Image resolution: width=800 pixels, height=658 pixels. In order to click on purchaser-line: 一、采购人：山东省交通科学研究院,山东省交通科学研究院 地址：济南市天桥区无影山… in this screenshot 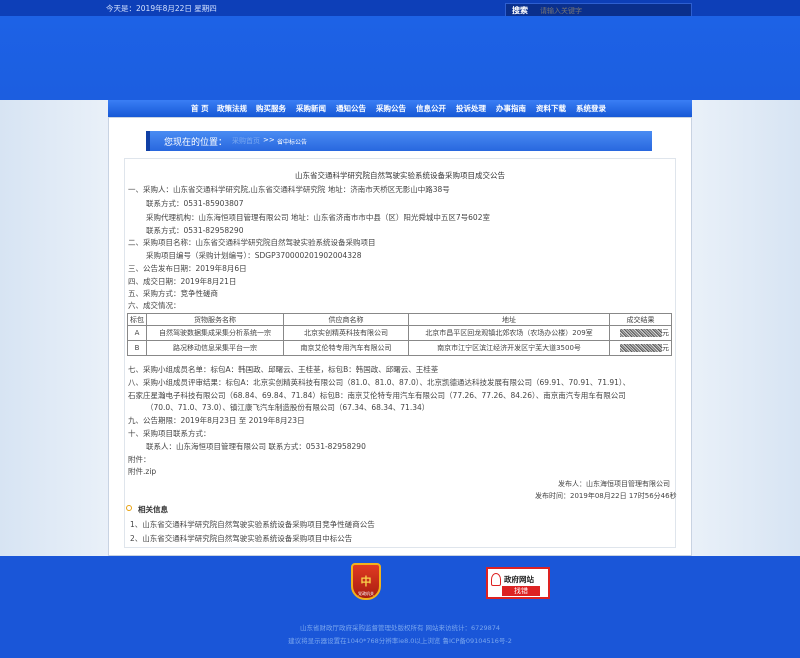, I will do `click(289, 189)`.